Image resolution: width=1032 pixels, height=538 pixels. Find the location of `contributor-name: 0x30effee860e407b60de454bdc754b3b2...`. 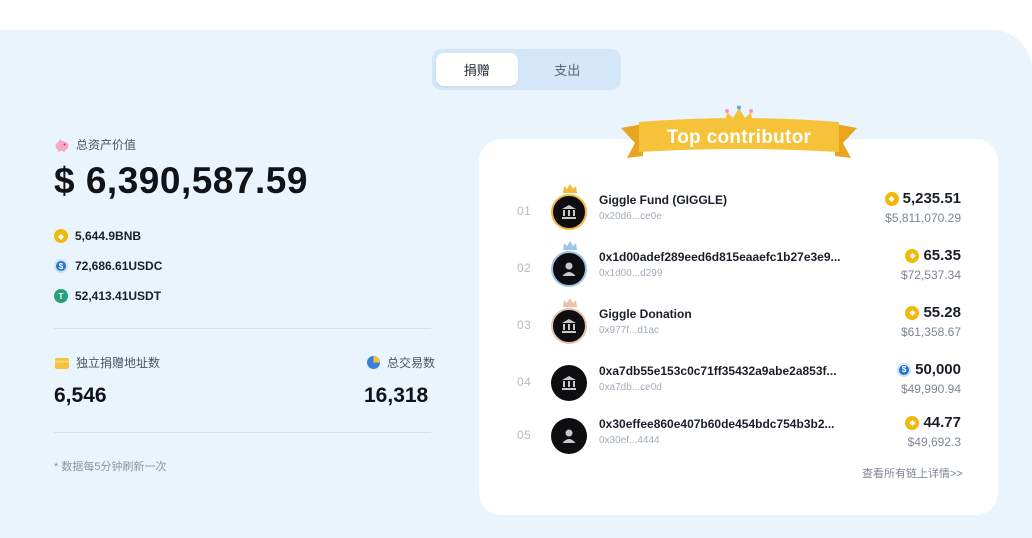

contributor-name: 0x30effee860e407b60de454bdc754b3b2... is located at coordinates (717, 424).